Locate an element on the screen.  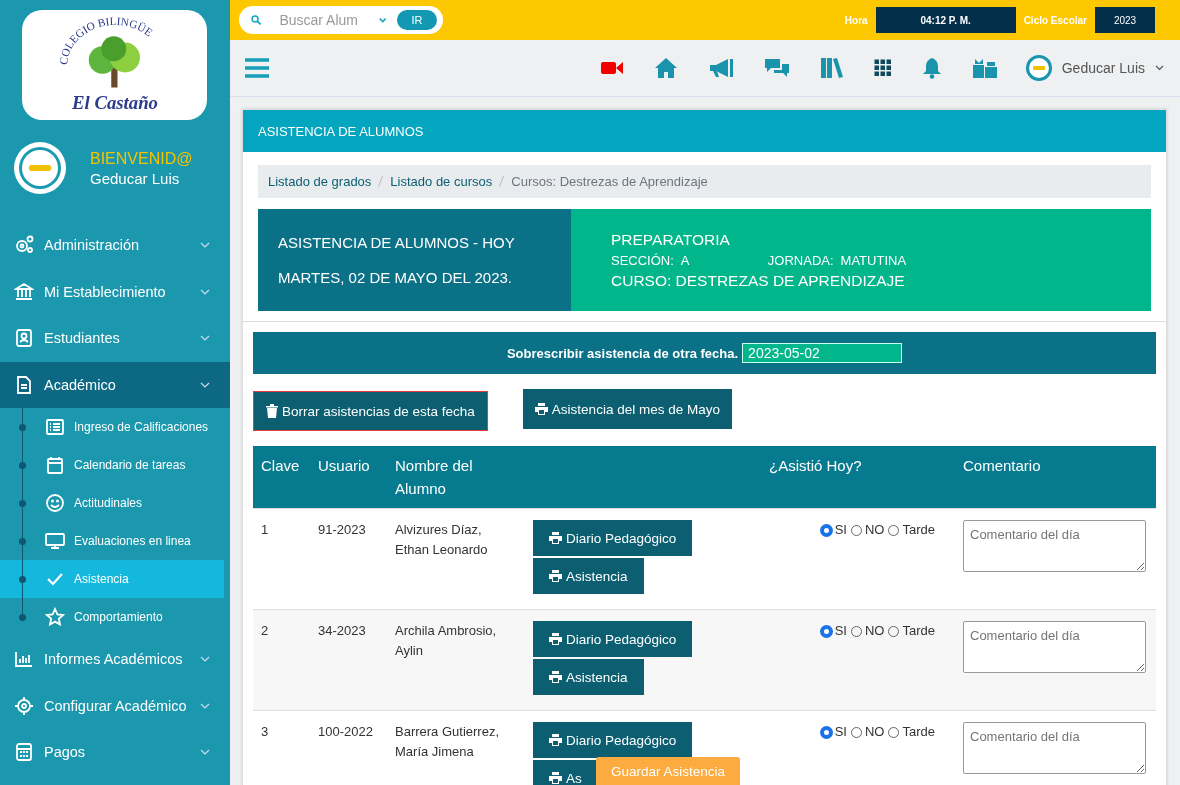
monitor-icon is located at coordinates (55, 541).